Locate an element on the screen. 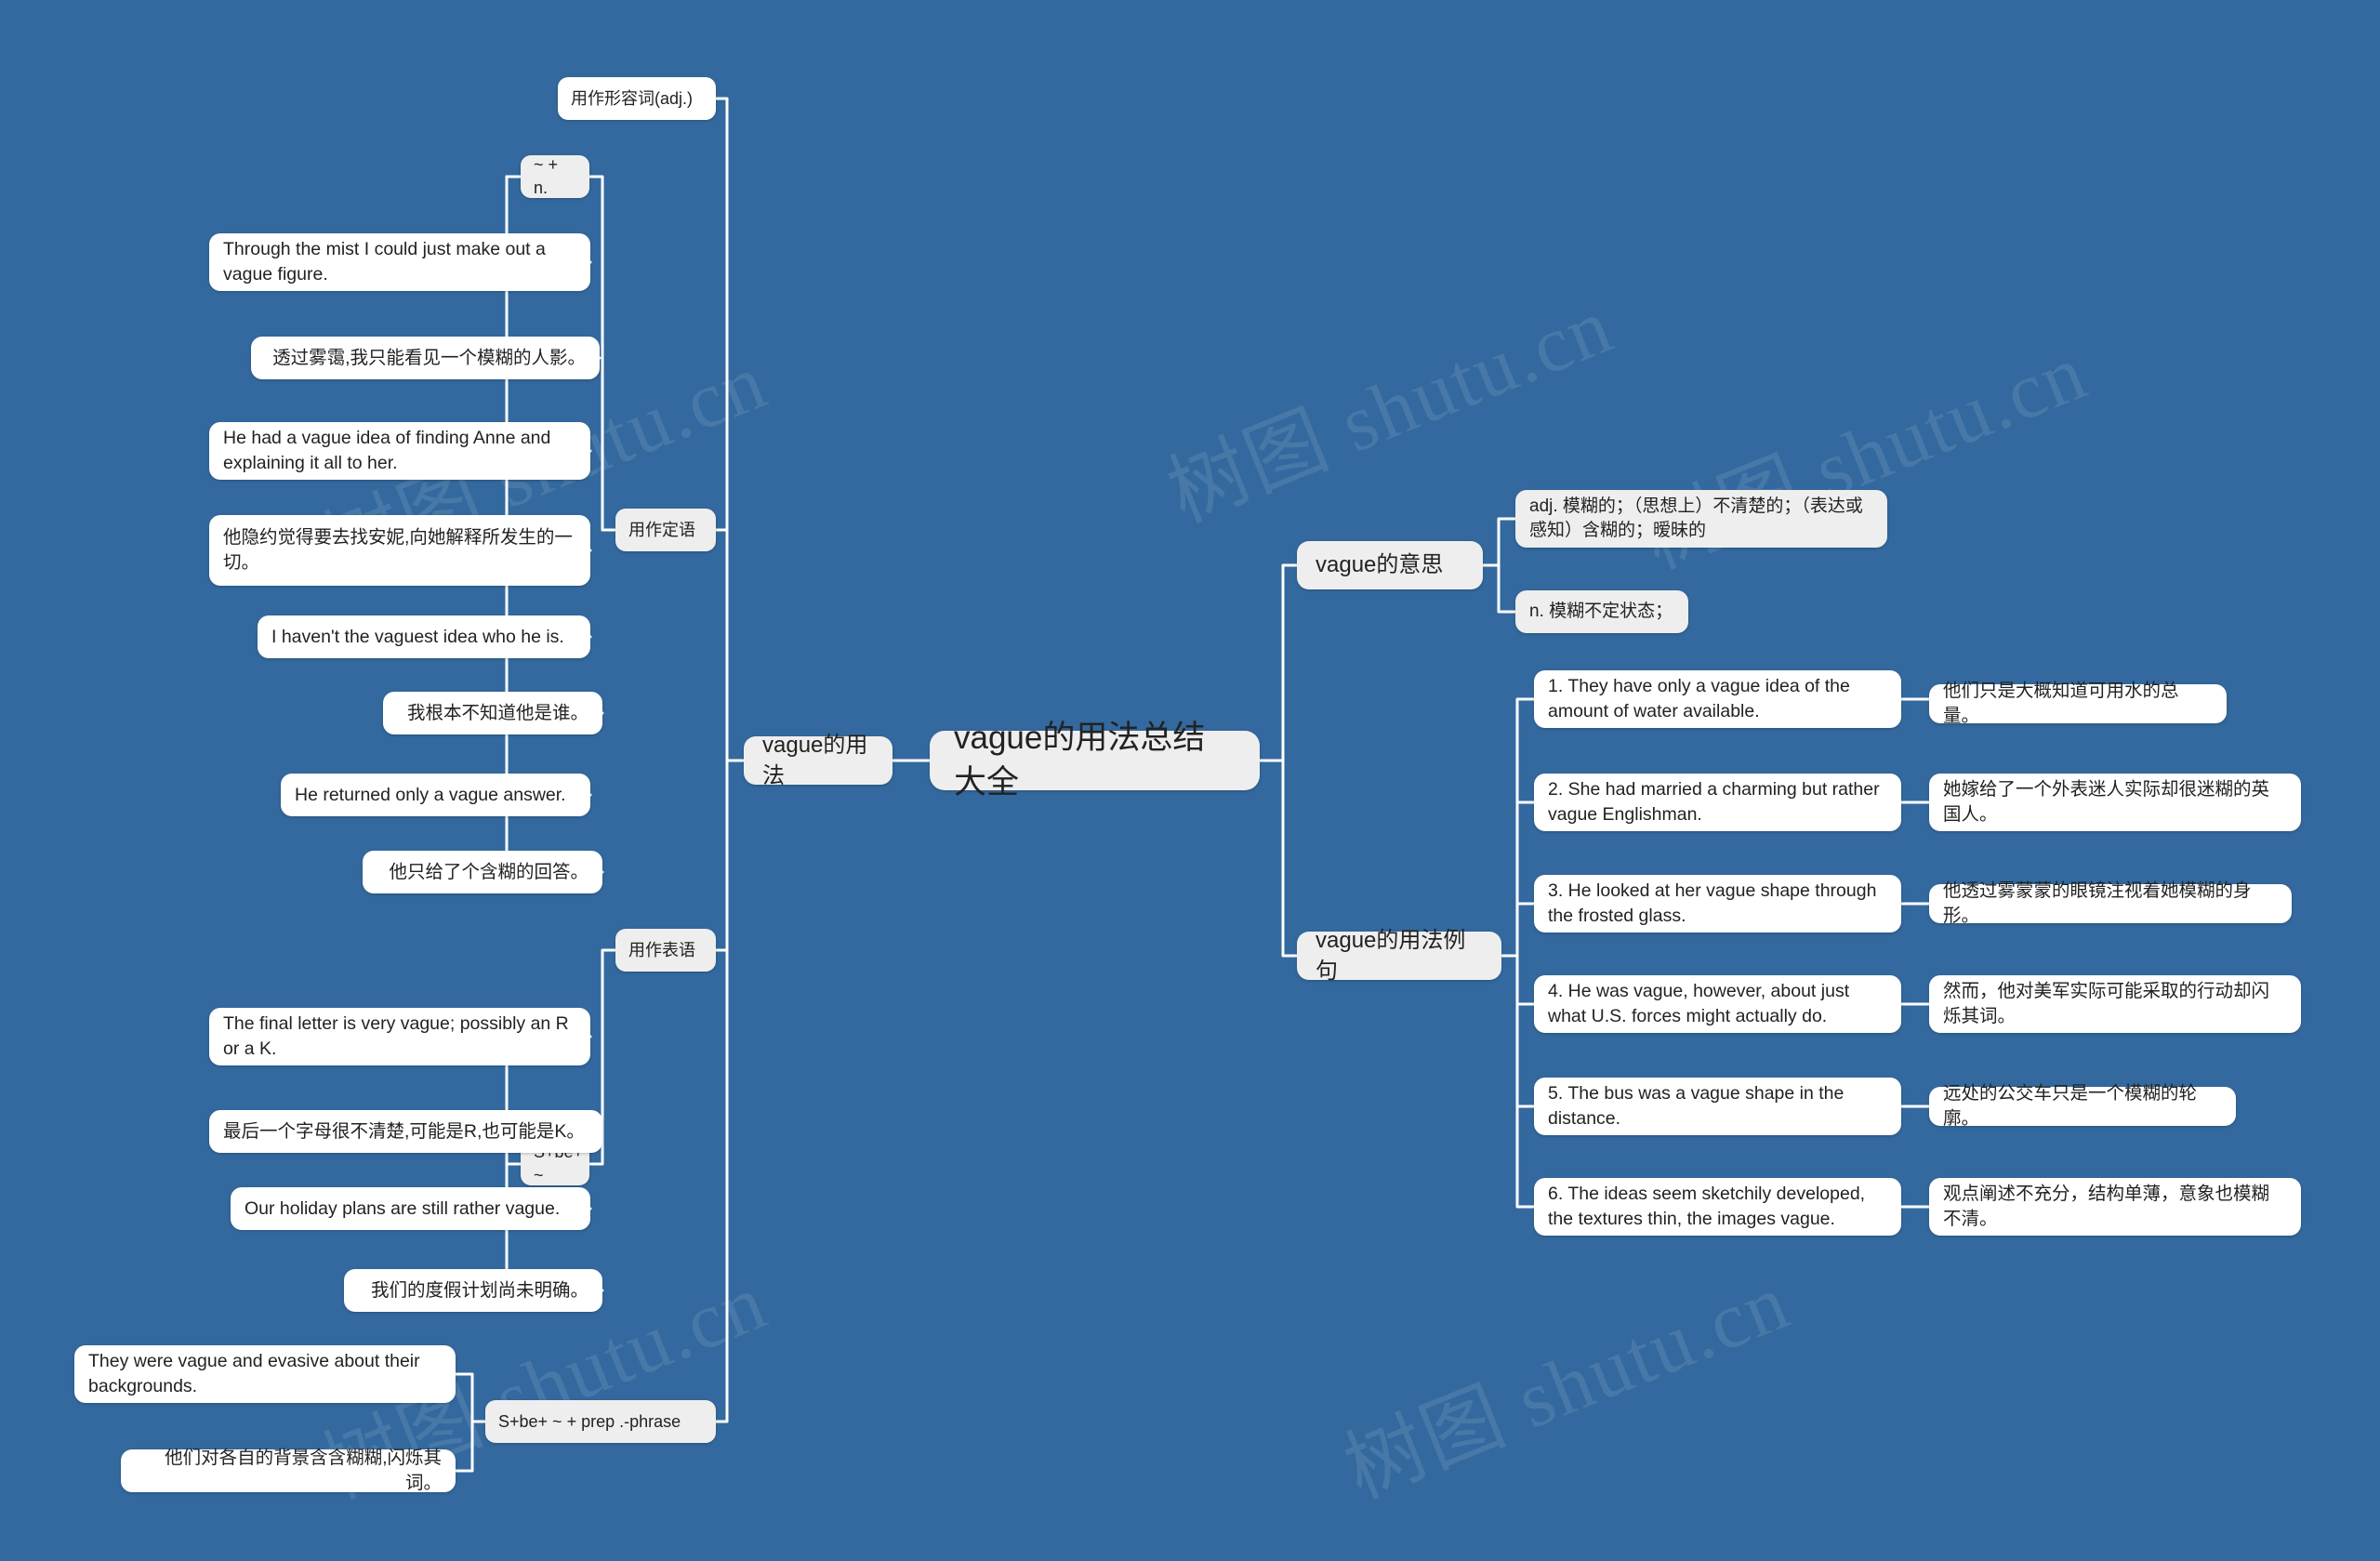 This screenshot has width=2380, height=1561. branch-meaning: vague的意思 is located at coordinates (1390, 565).